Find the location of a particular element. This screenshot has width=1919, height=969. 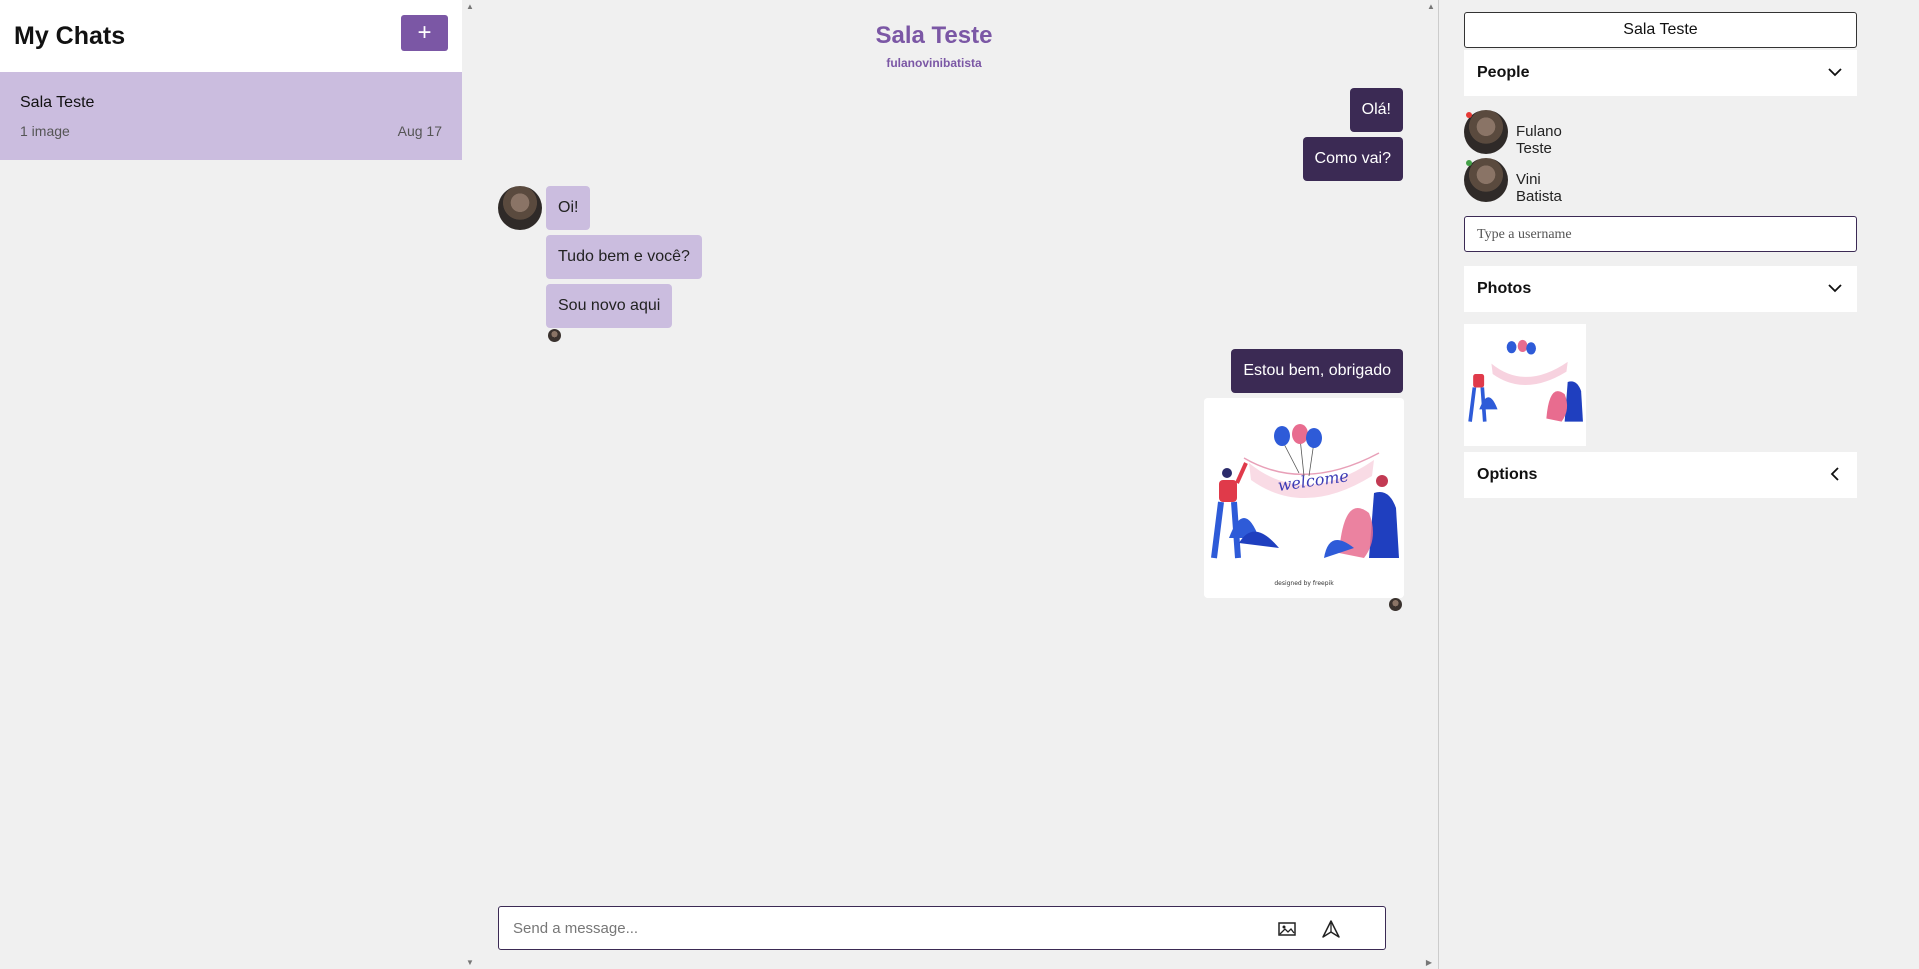

welcome-thumbnail-illustration is located at coordinates (1525, 385).